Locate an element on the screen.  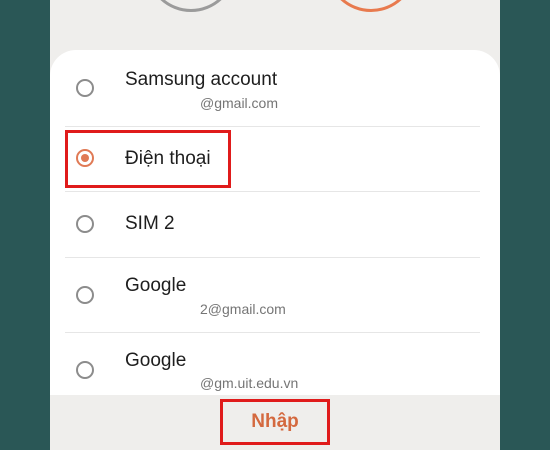
account-subtitle: 2@gmail.com is located at coordinates (200, 309).